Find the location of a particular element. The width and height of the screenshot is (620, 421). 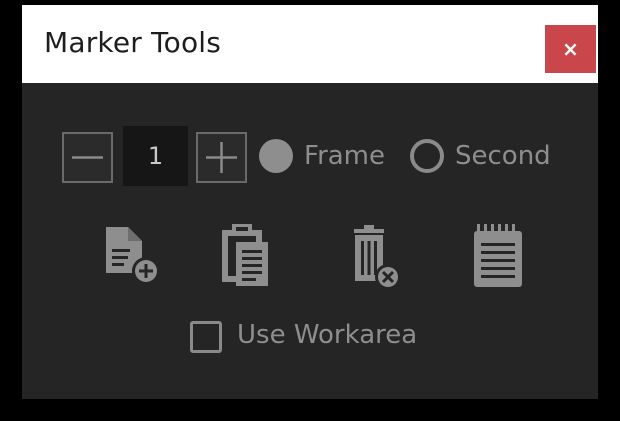

clipboard-icon is located at coordinates (245, 255).